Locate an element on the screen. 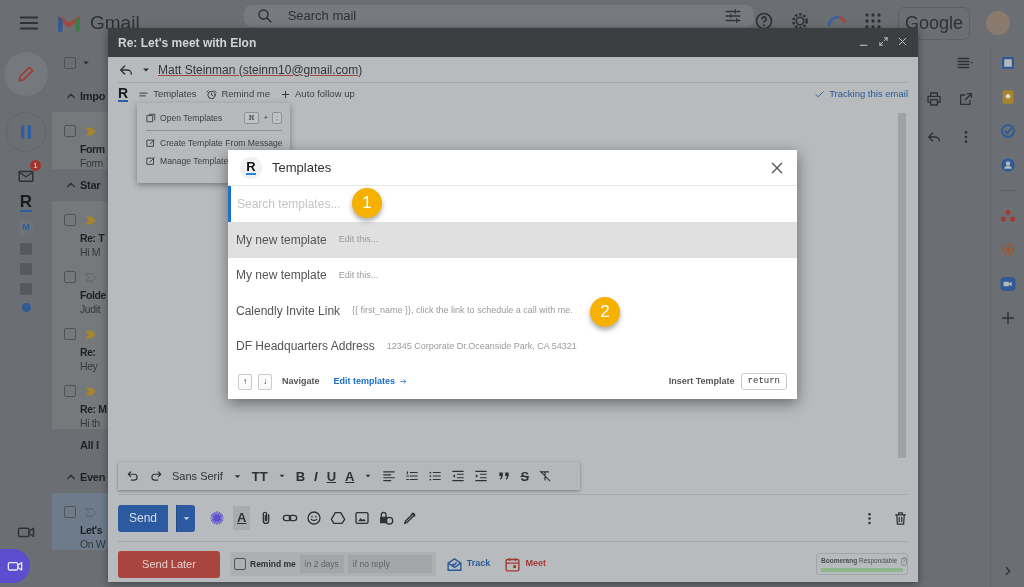 The image size is (1024, 587). photo-icon is located at coordinates (362, 518).